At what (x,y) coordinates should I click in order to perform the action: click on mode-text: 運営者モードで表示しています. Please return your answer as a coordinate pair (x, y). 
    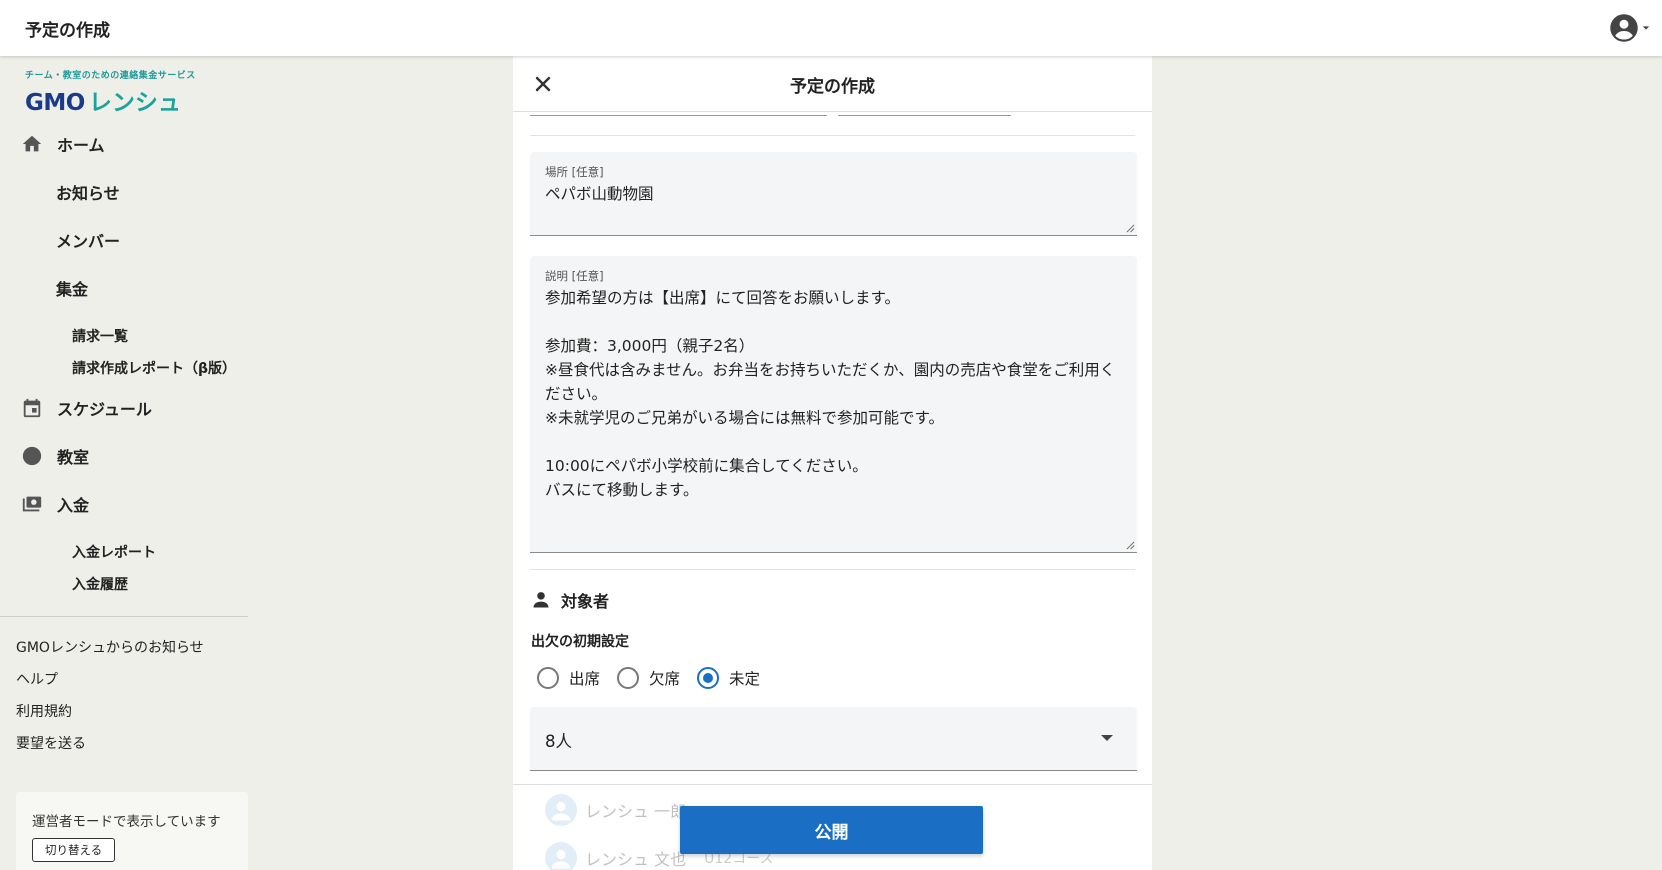
    Looking at the image, I should click on (126, 822).